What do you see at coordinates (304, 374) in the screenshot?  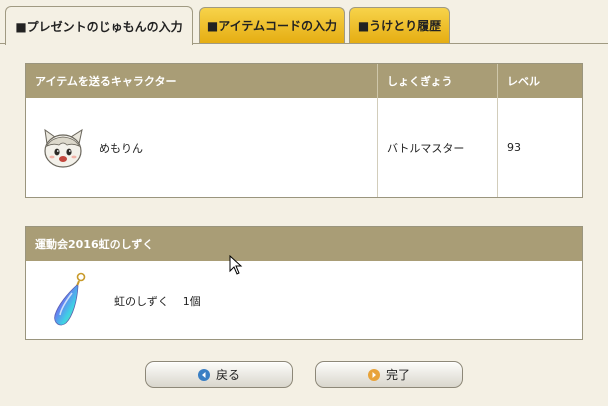 I see `button-bar: 戻る 完了` at bounding box center [304, 374].